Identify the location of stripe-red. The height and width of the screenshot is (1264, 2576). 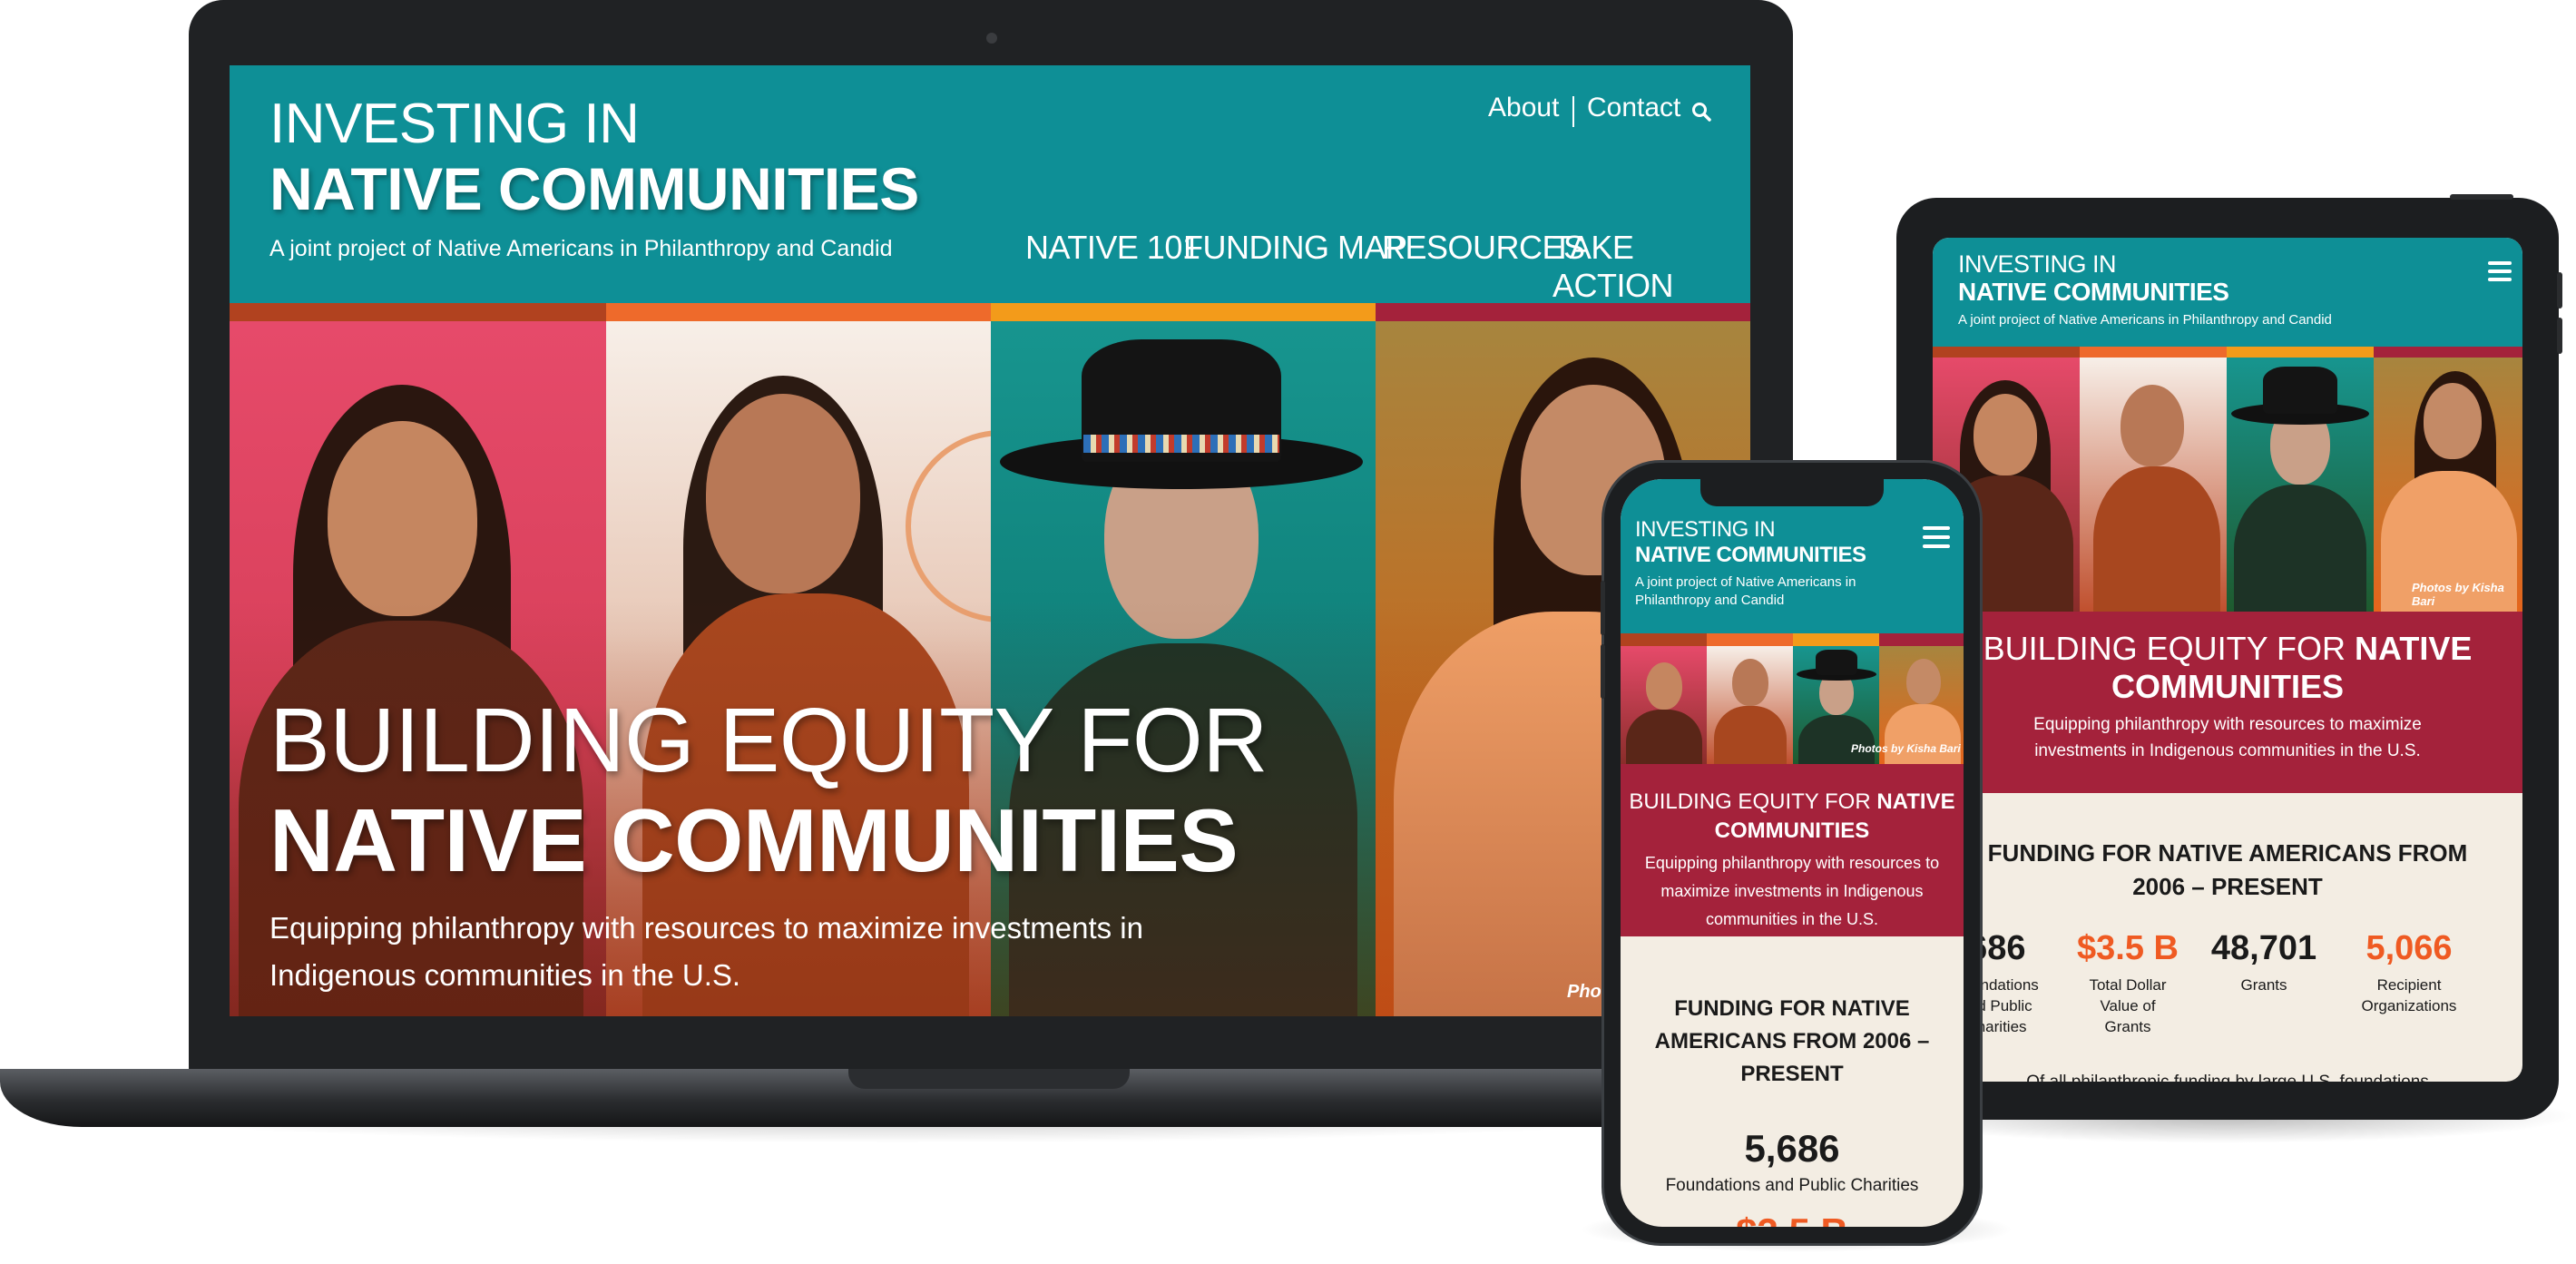
(1563, 312).